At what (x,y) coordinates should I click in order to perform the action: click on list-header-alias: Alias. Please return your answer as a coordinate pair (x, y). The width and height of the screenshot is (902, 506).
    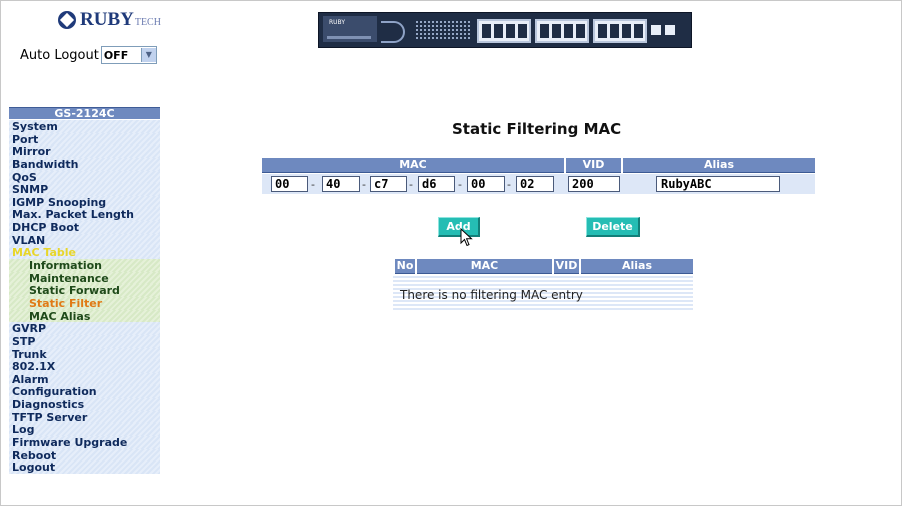
    Looking at the image, I should click on (637, 266).